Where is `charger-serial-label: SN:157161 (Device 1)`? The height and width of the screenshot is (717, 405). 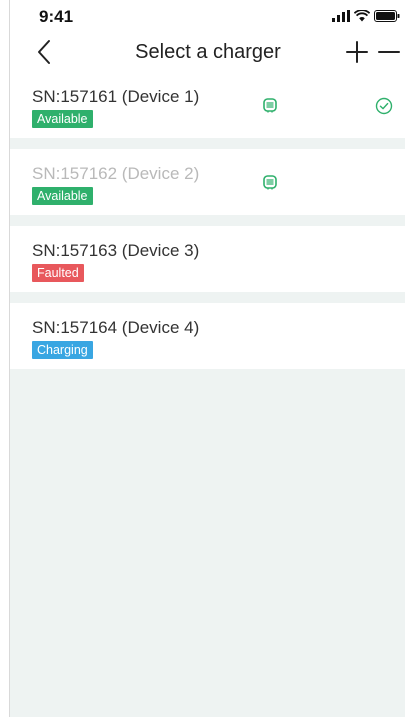
charger-serial-label: SN:157161 (Device 1) is located at coordinates (116, 96).